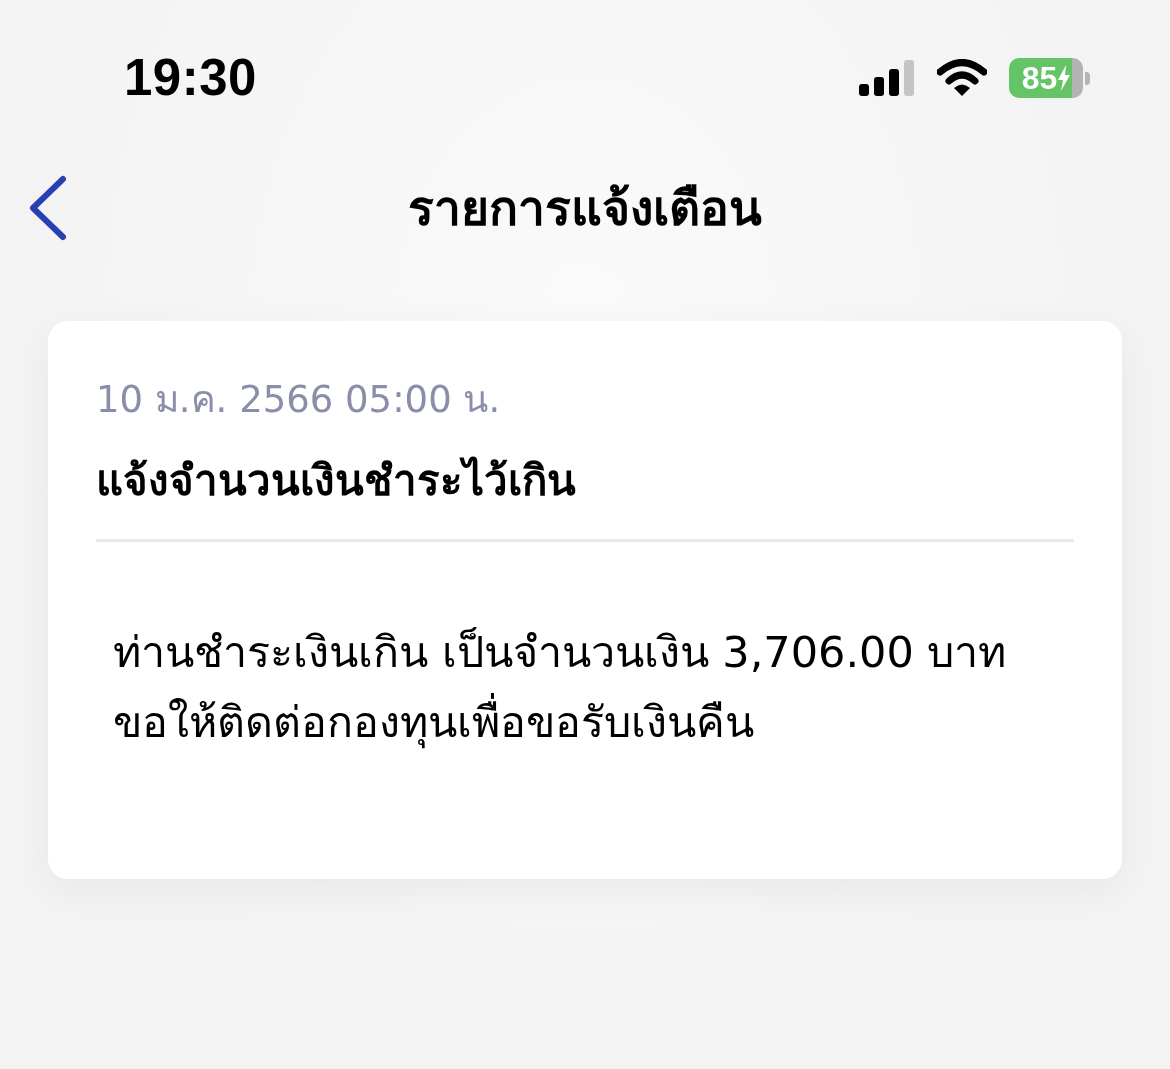 This screenshot has height=1069, width=1170. I want to click on cellular-signal-icon, so click(887, 78).